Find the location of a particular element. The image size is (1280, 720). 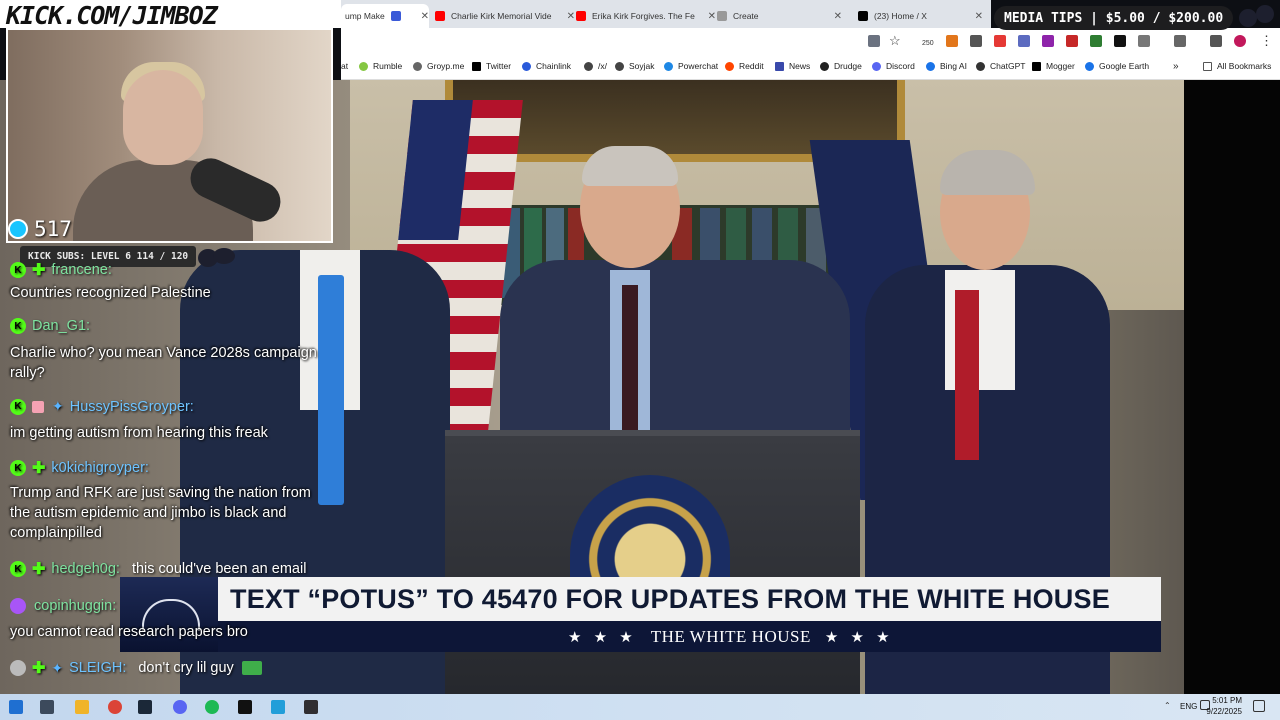

groyper-logo-icon is located at coordinates (1256, 16).